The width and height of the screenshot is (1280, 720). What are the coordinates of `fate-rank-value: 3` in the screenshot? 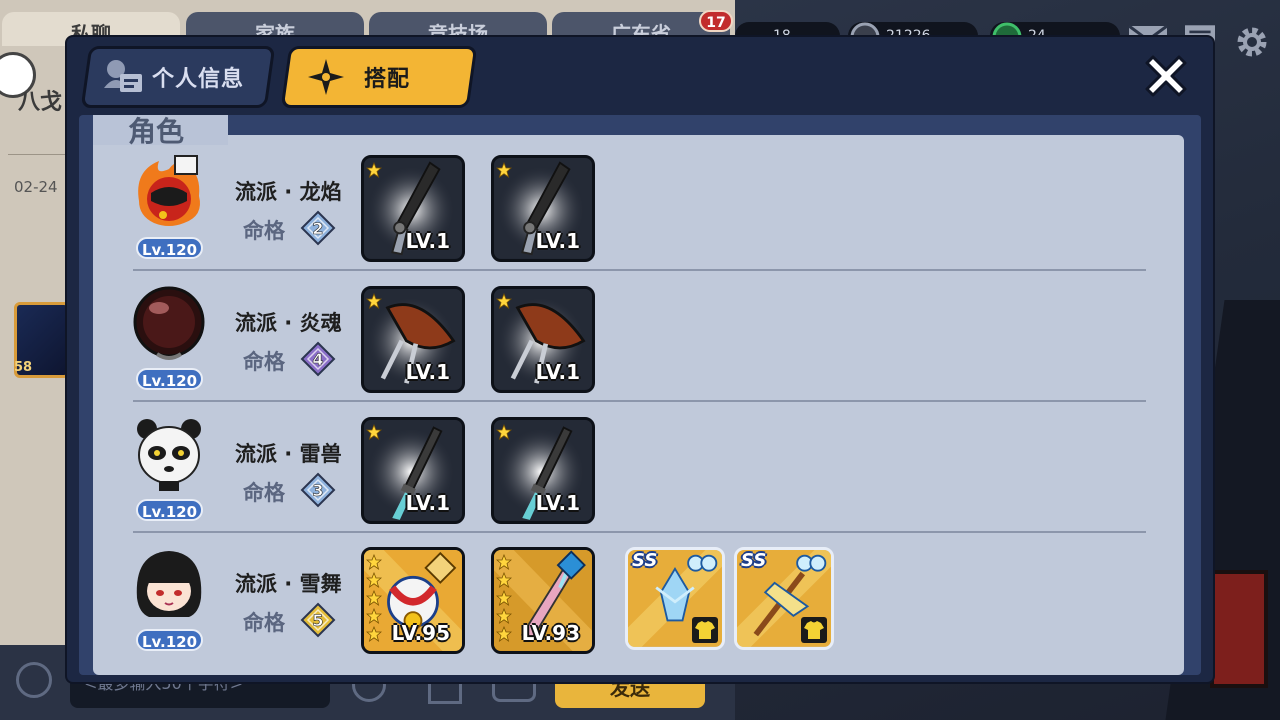 It's located at (317, 490).